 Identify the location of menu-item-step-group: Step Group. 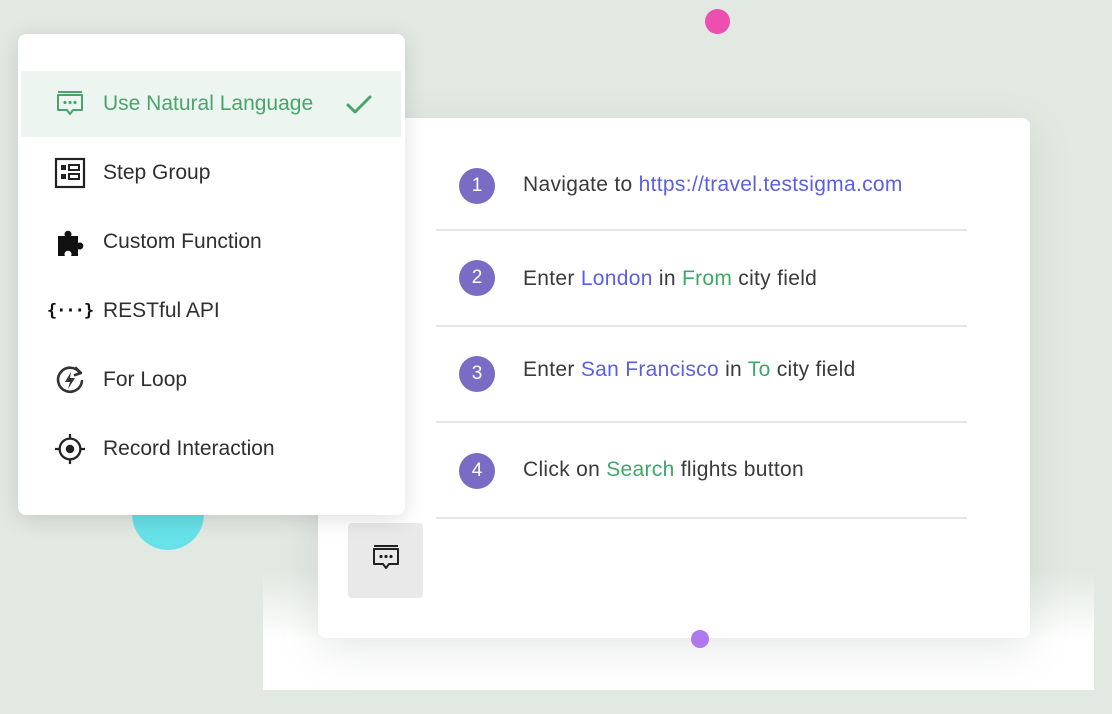
(211, 173).